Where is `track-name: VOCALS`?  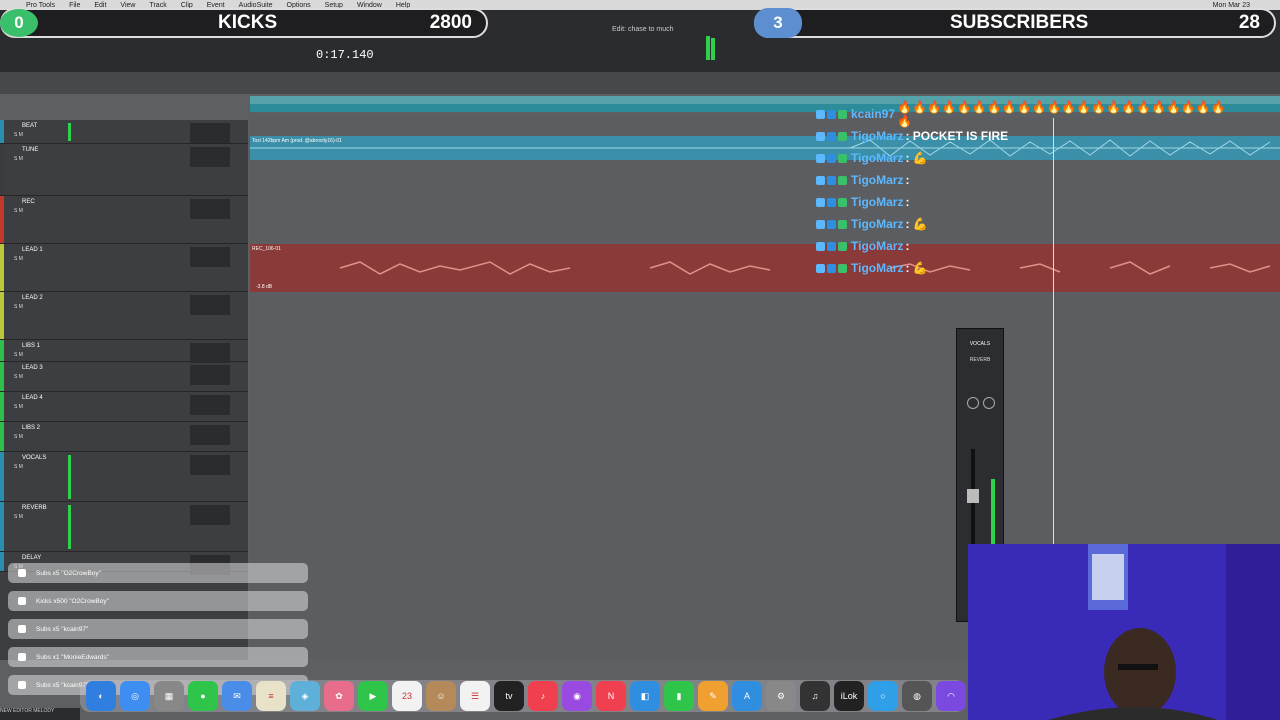
track-name: VOCALS is located at coordinates (34, 458).